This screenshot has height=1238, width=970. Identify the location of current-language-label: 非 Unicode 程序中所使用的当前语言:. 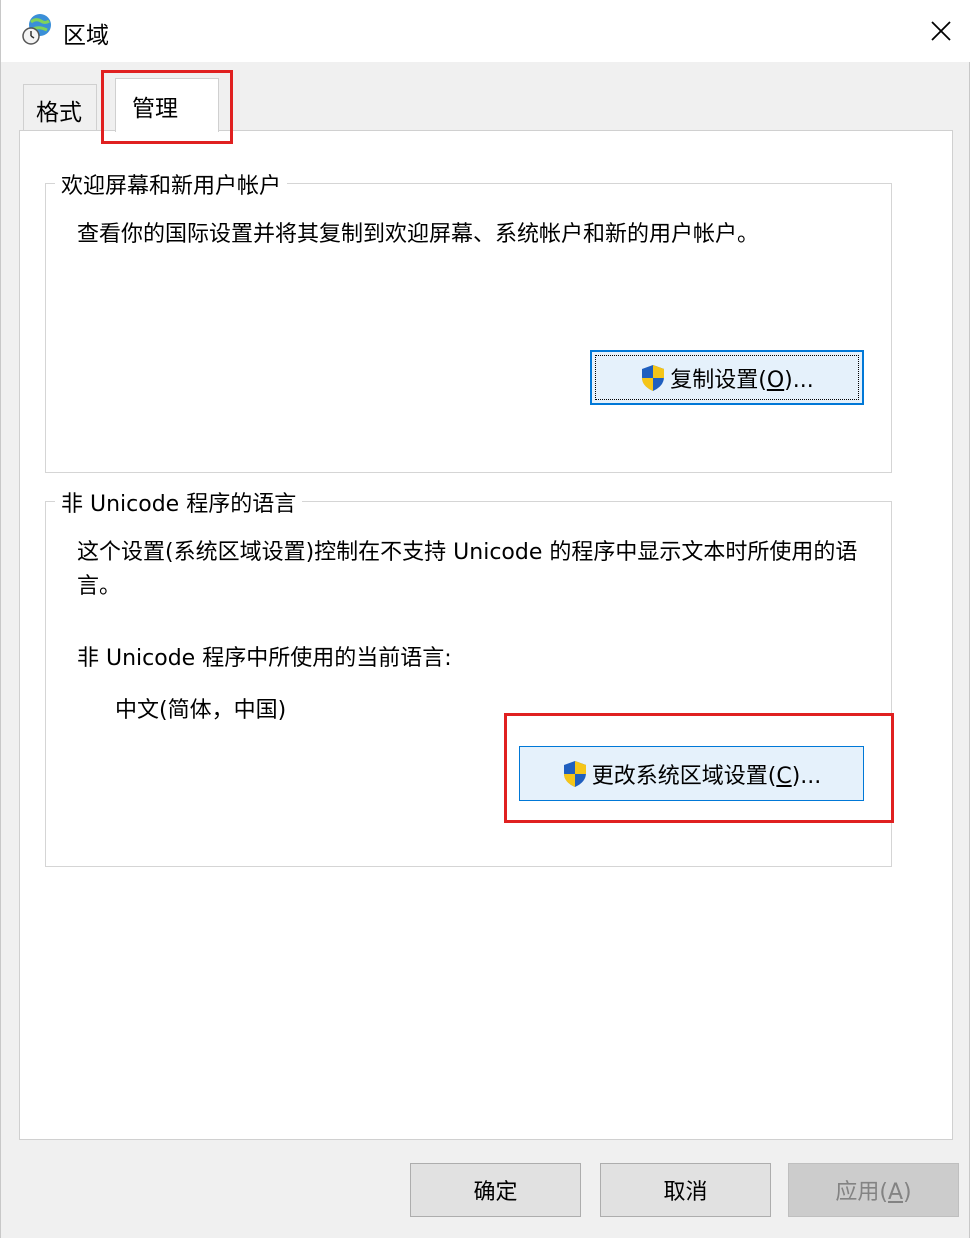
(264, 658).